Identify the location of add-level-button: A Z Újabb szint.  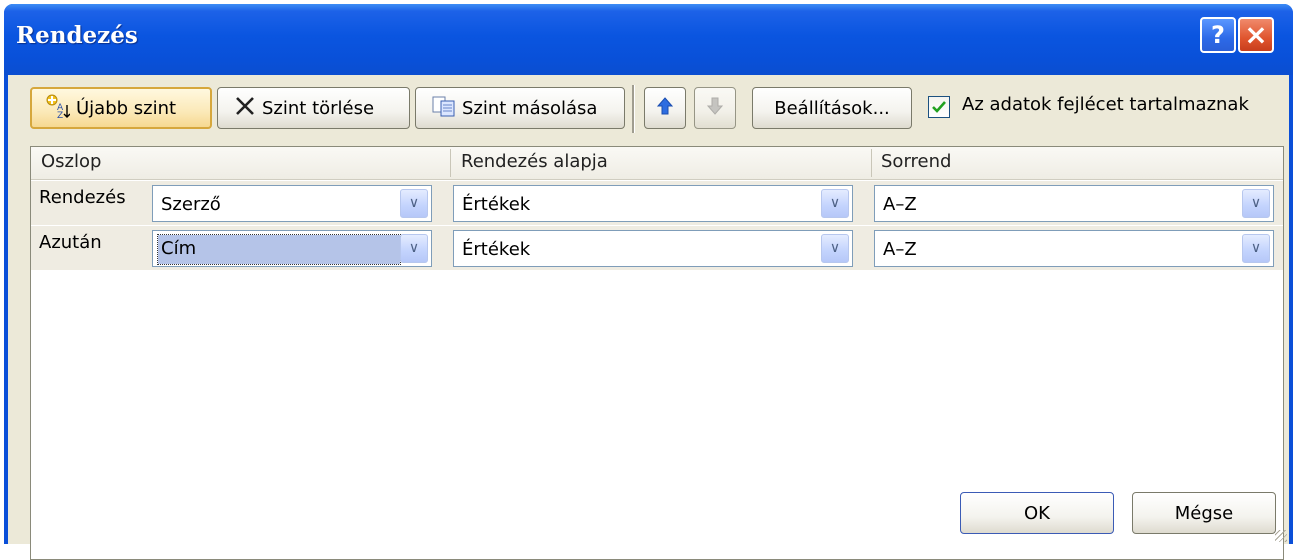
(121, 108).